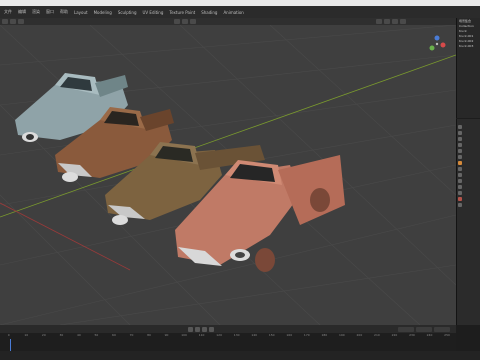 The width and height of the screenshot is (480, 360). What do you see at coordinates (43, 335) in the screenshot?
I see `tick-label: 20` at bounding box center [43, 335].